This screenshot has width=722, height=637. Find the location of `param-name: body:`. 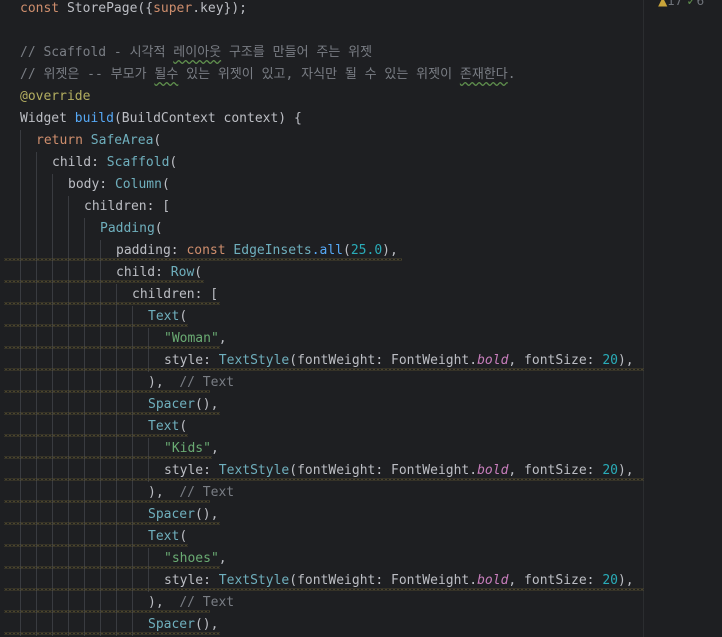

param-name: body: is located at coordinates (91, 184).